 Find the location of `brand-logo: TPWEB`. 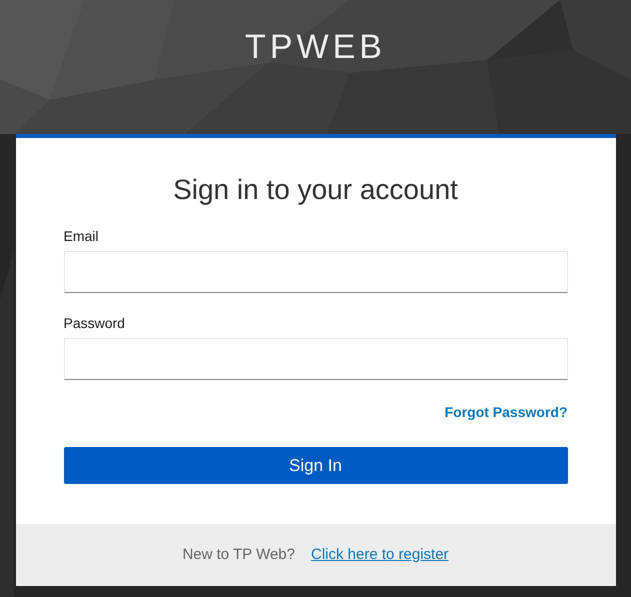

brand-logo: TPWEB is located at coordinates (315, 47).